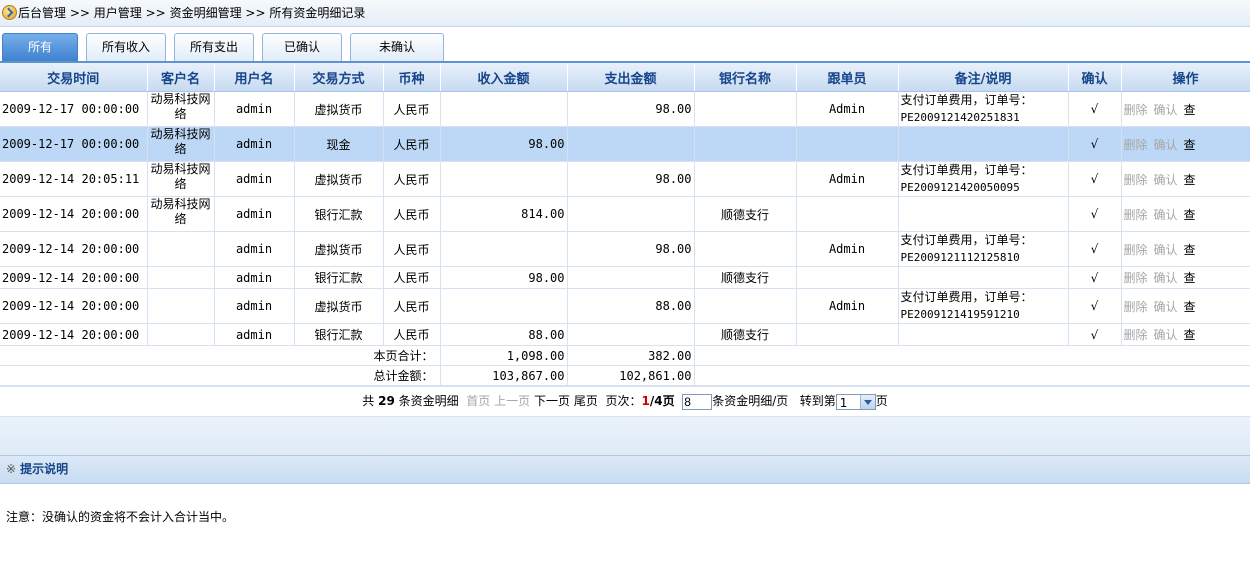 The height and width of the screenshot is (579, 1250). I want to click on cell-method: 虚拟货币, so click(339, 249).